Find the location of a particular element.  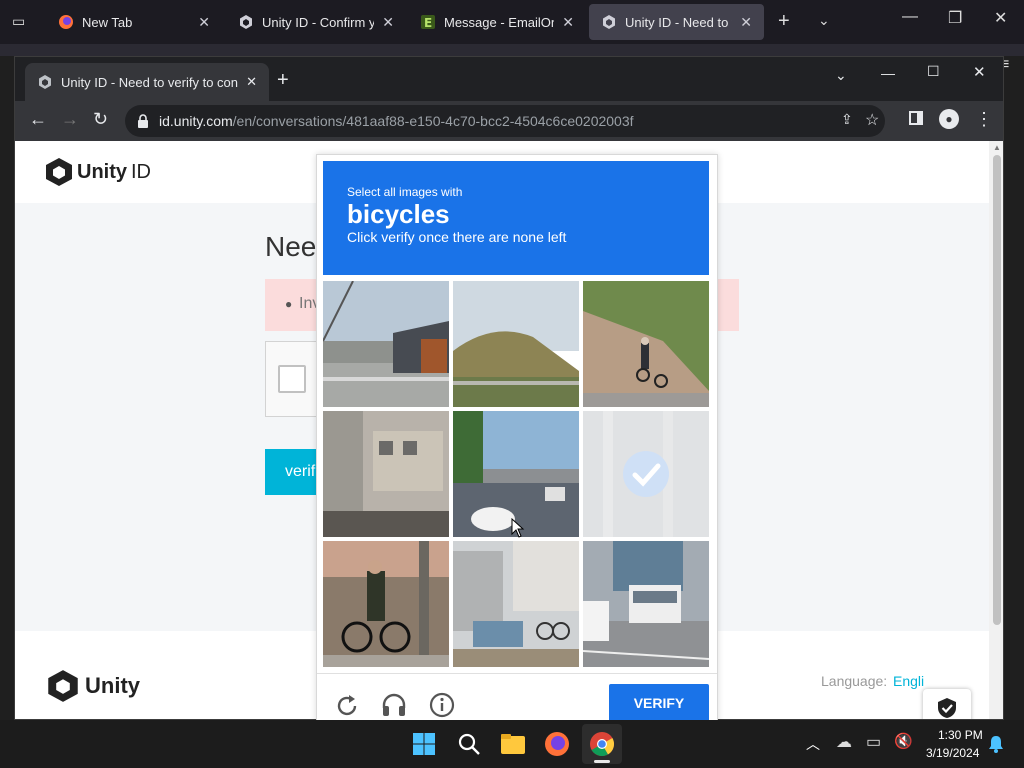

outer-tab-message: E Message - EmailOnDec ✕ is located at coordinates (497, 22).